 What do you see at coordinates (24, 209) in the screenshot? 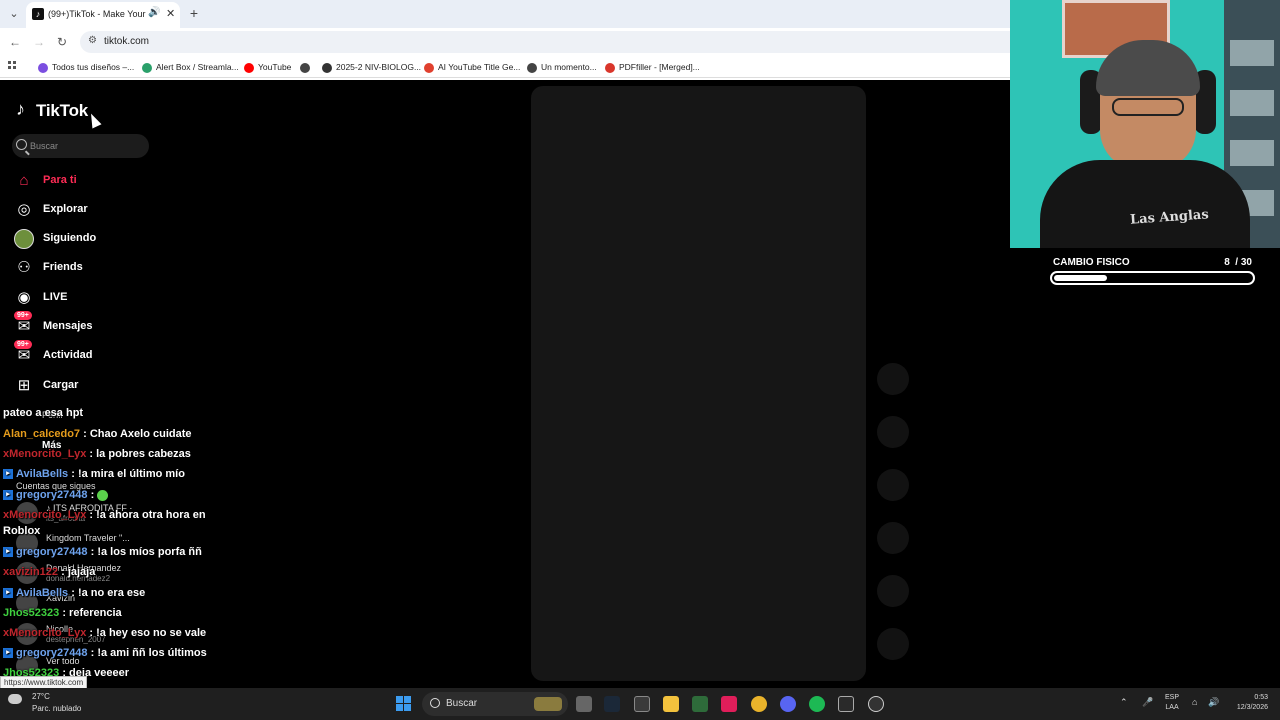
I see `compass-icon: ◎` at bounding box center [24, 209].